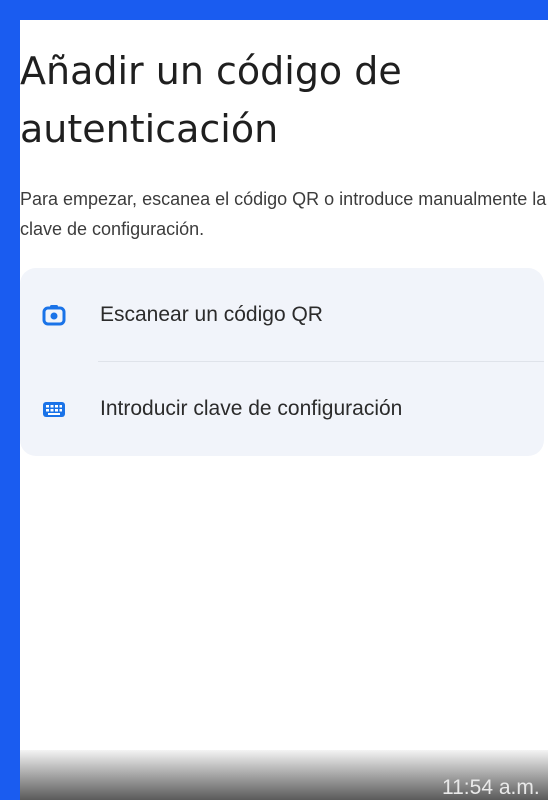  I want to click on scan-qr-option: Escanear un código QR, so click(282, 315).